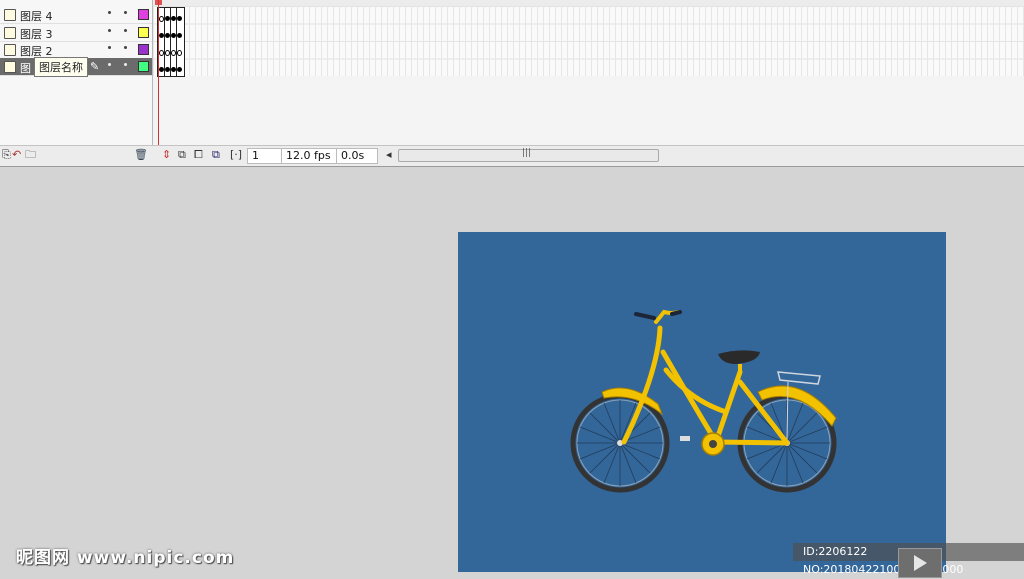  Describe the element at coordinates (357, 156) in the screenshot. I see `elapsed-time-field: 0.0s` at that location.